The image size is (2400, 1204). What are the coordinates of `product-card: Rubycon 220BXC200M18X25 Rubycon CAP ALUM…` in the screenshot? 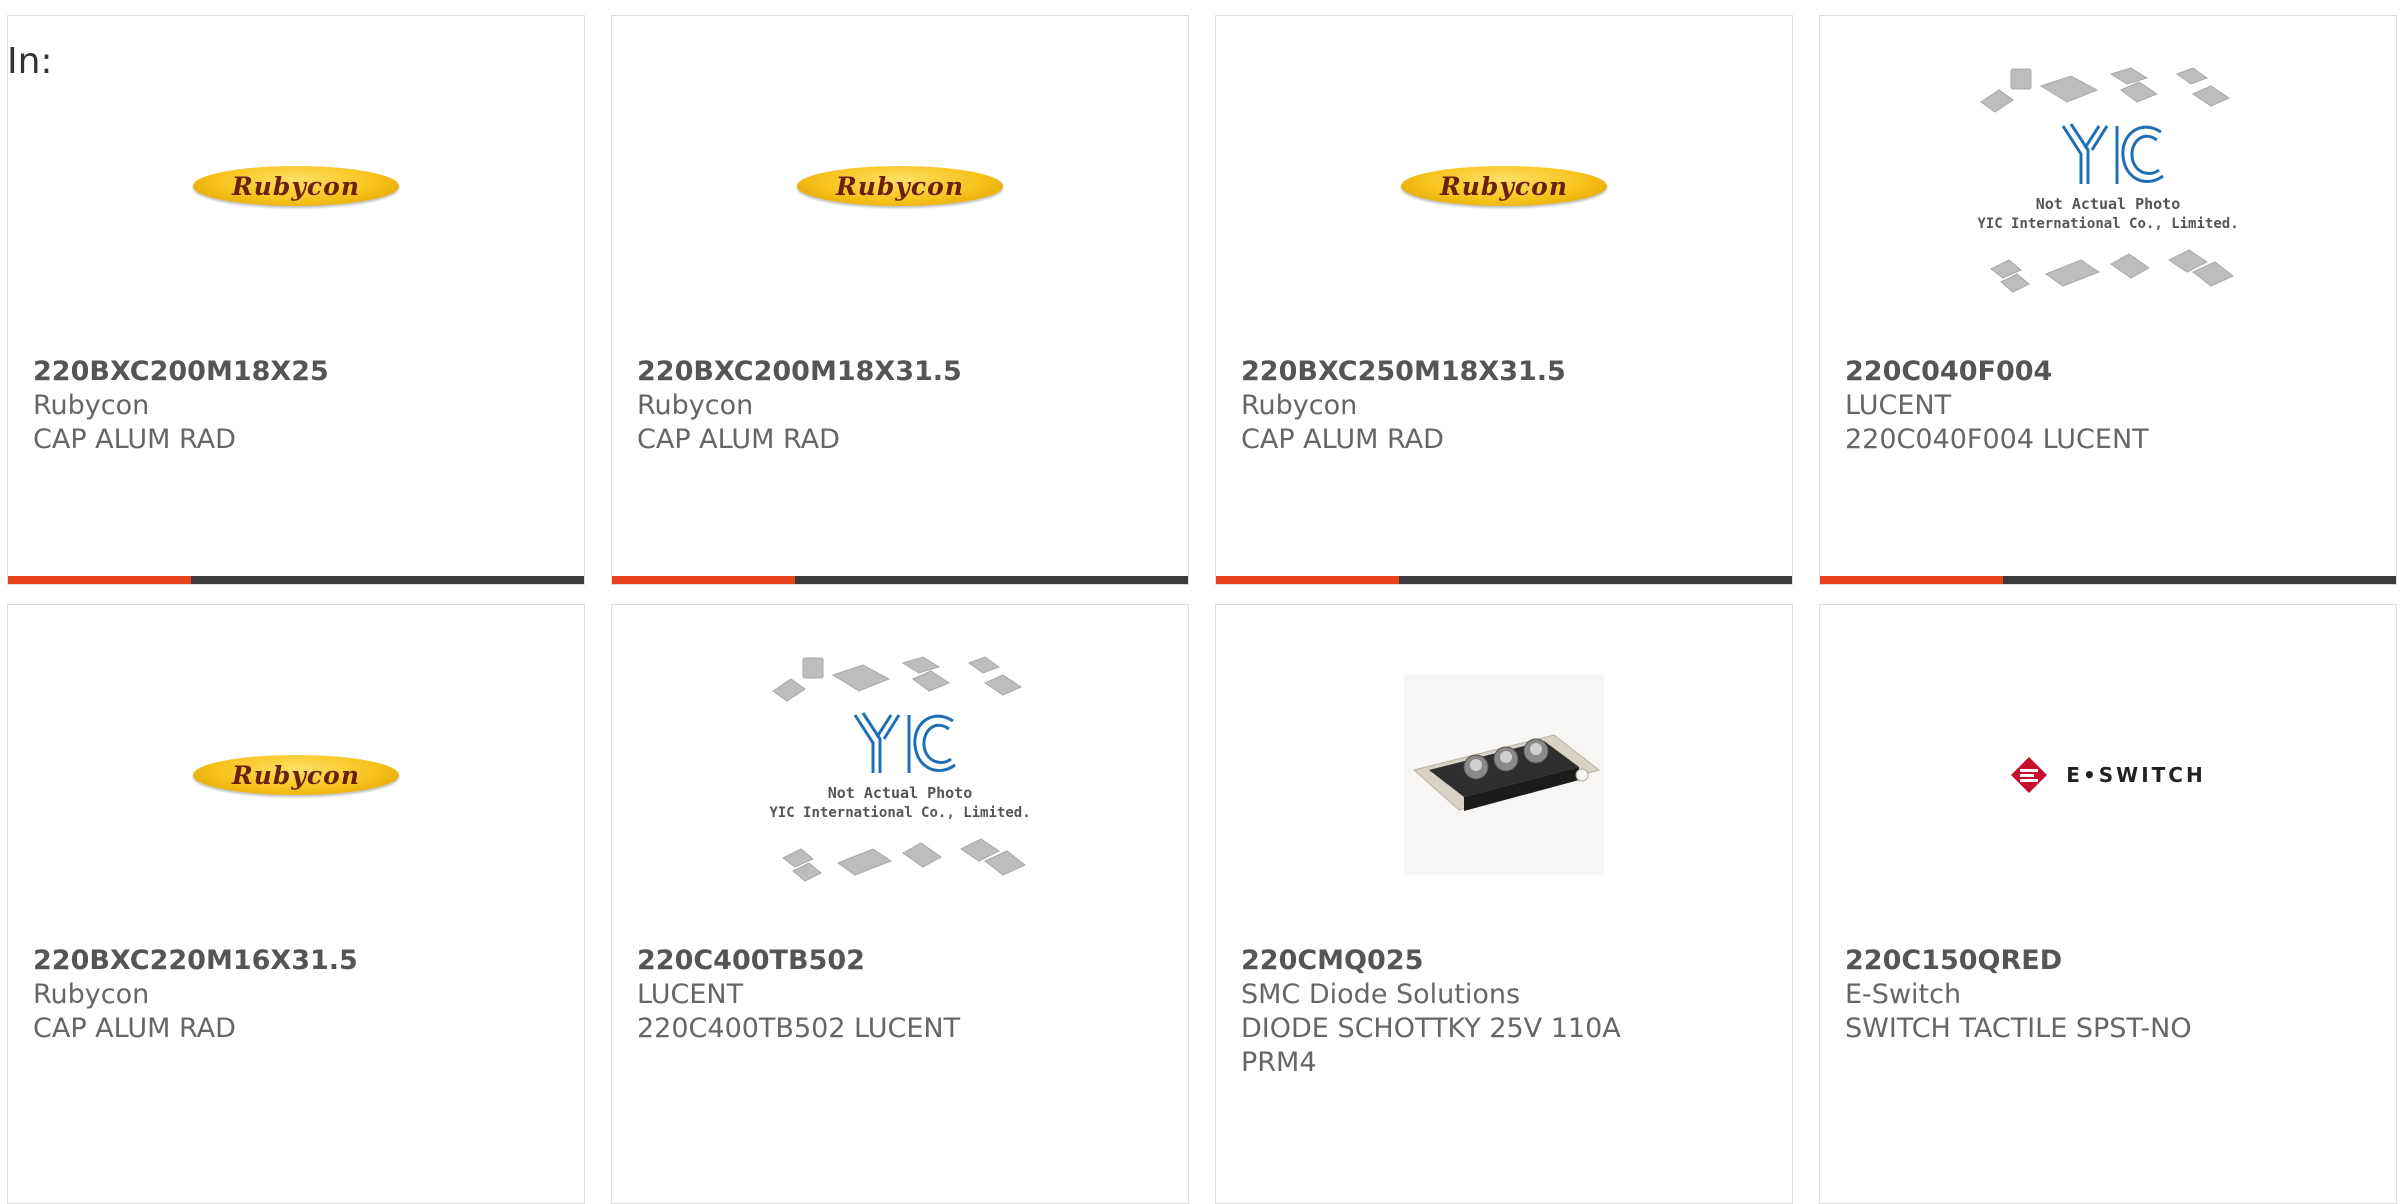 It's located at (296, 300).